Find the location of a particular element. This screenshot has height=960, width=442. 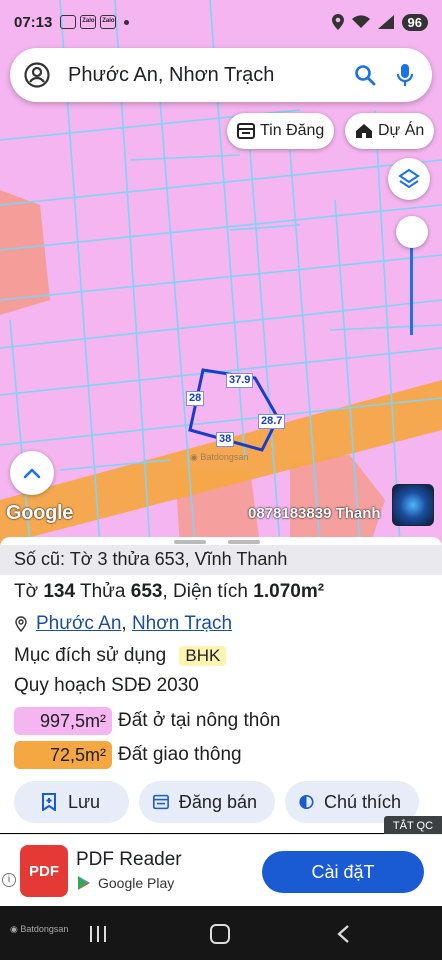

save-button-label: Lưu is located at coordinates (84, 801).